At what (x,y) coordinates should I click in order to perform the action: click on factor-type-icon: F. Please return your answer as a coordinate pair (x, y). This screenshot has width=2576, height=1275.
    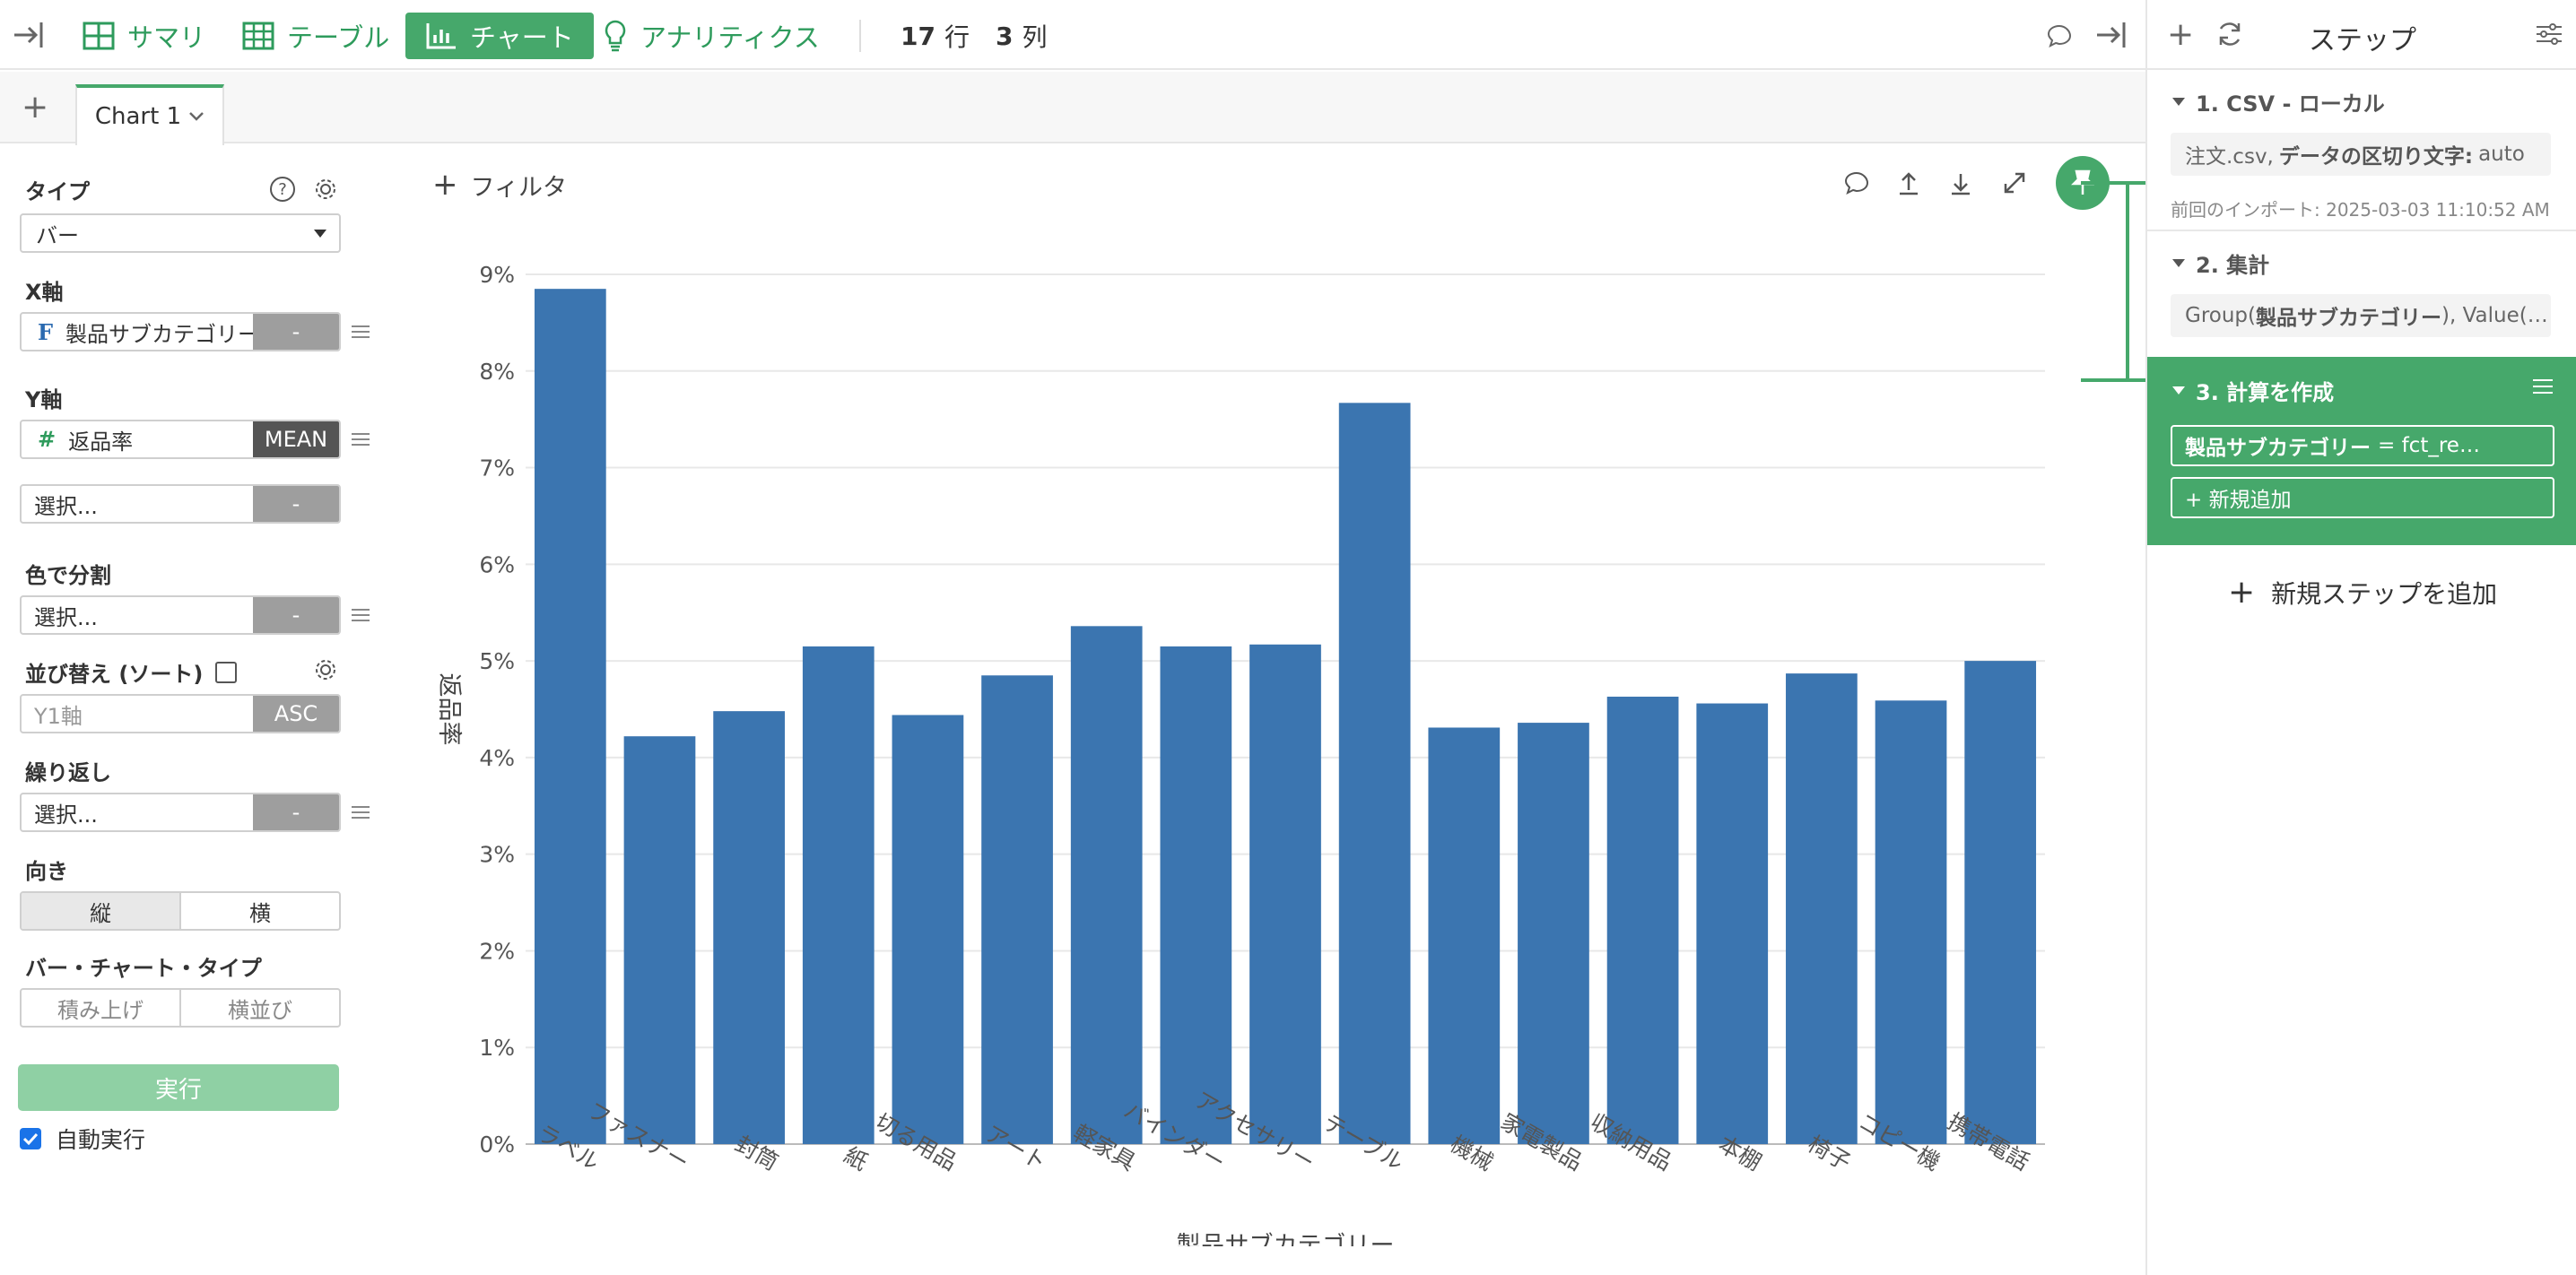
    Looking at the image, I should click on (46, 331).